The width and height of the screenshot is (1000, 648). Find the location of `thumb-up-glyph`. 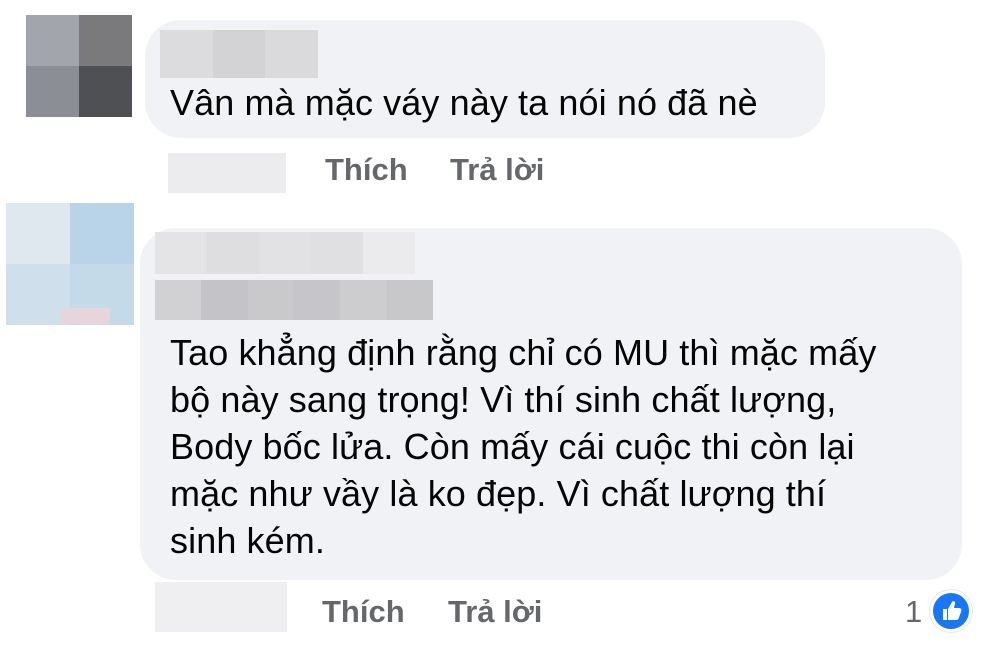

thumb-up-glyph is located at coordinates (952, 610).